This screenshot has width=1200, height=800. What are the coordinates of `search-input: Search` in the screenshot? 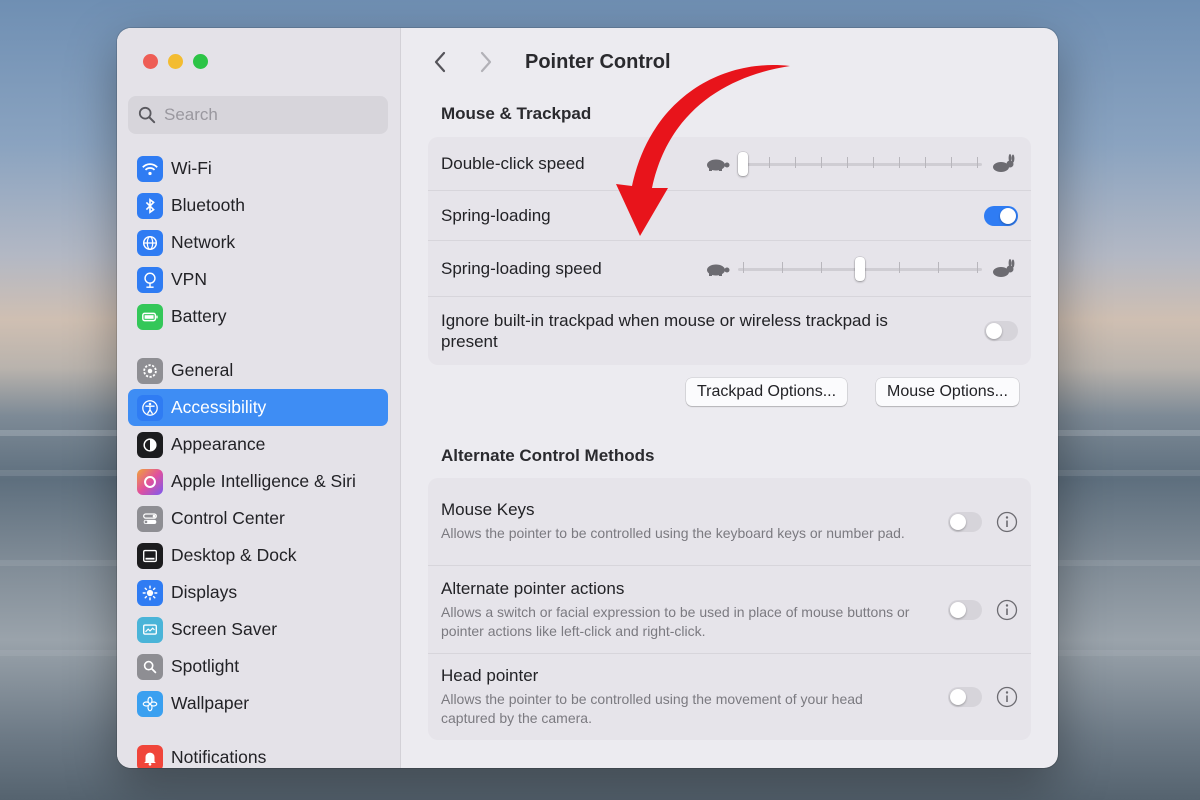 It's located at (258, 115).